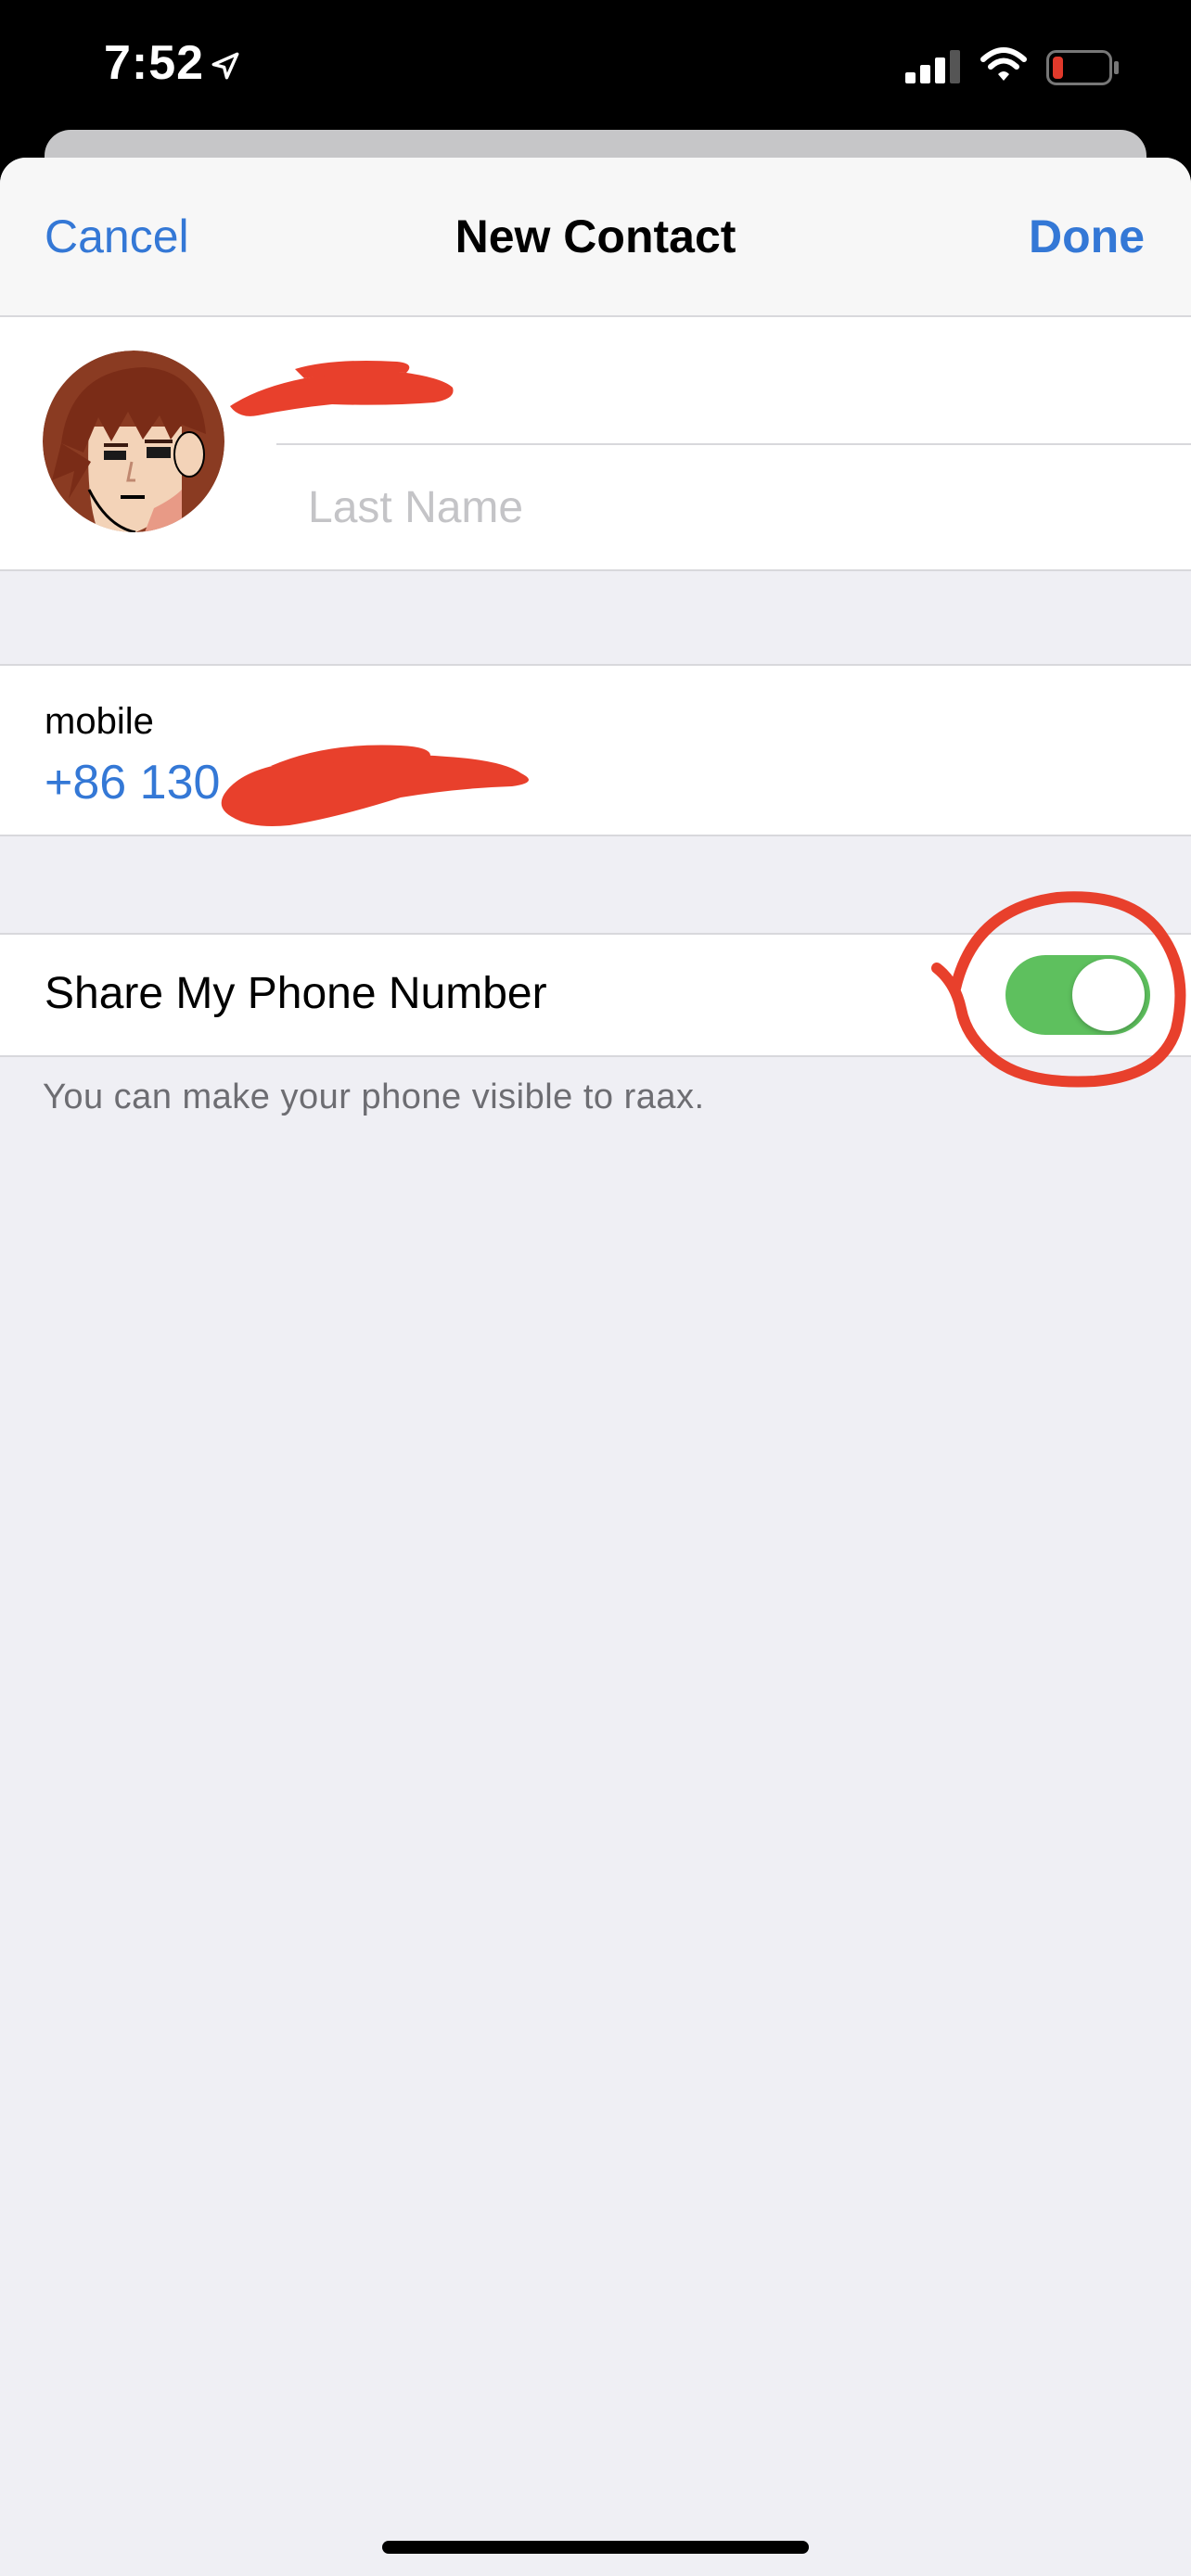  I want to click on share-footer-note: You can make your phone visible to raax., so click(374, 1097).